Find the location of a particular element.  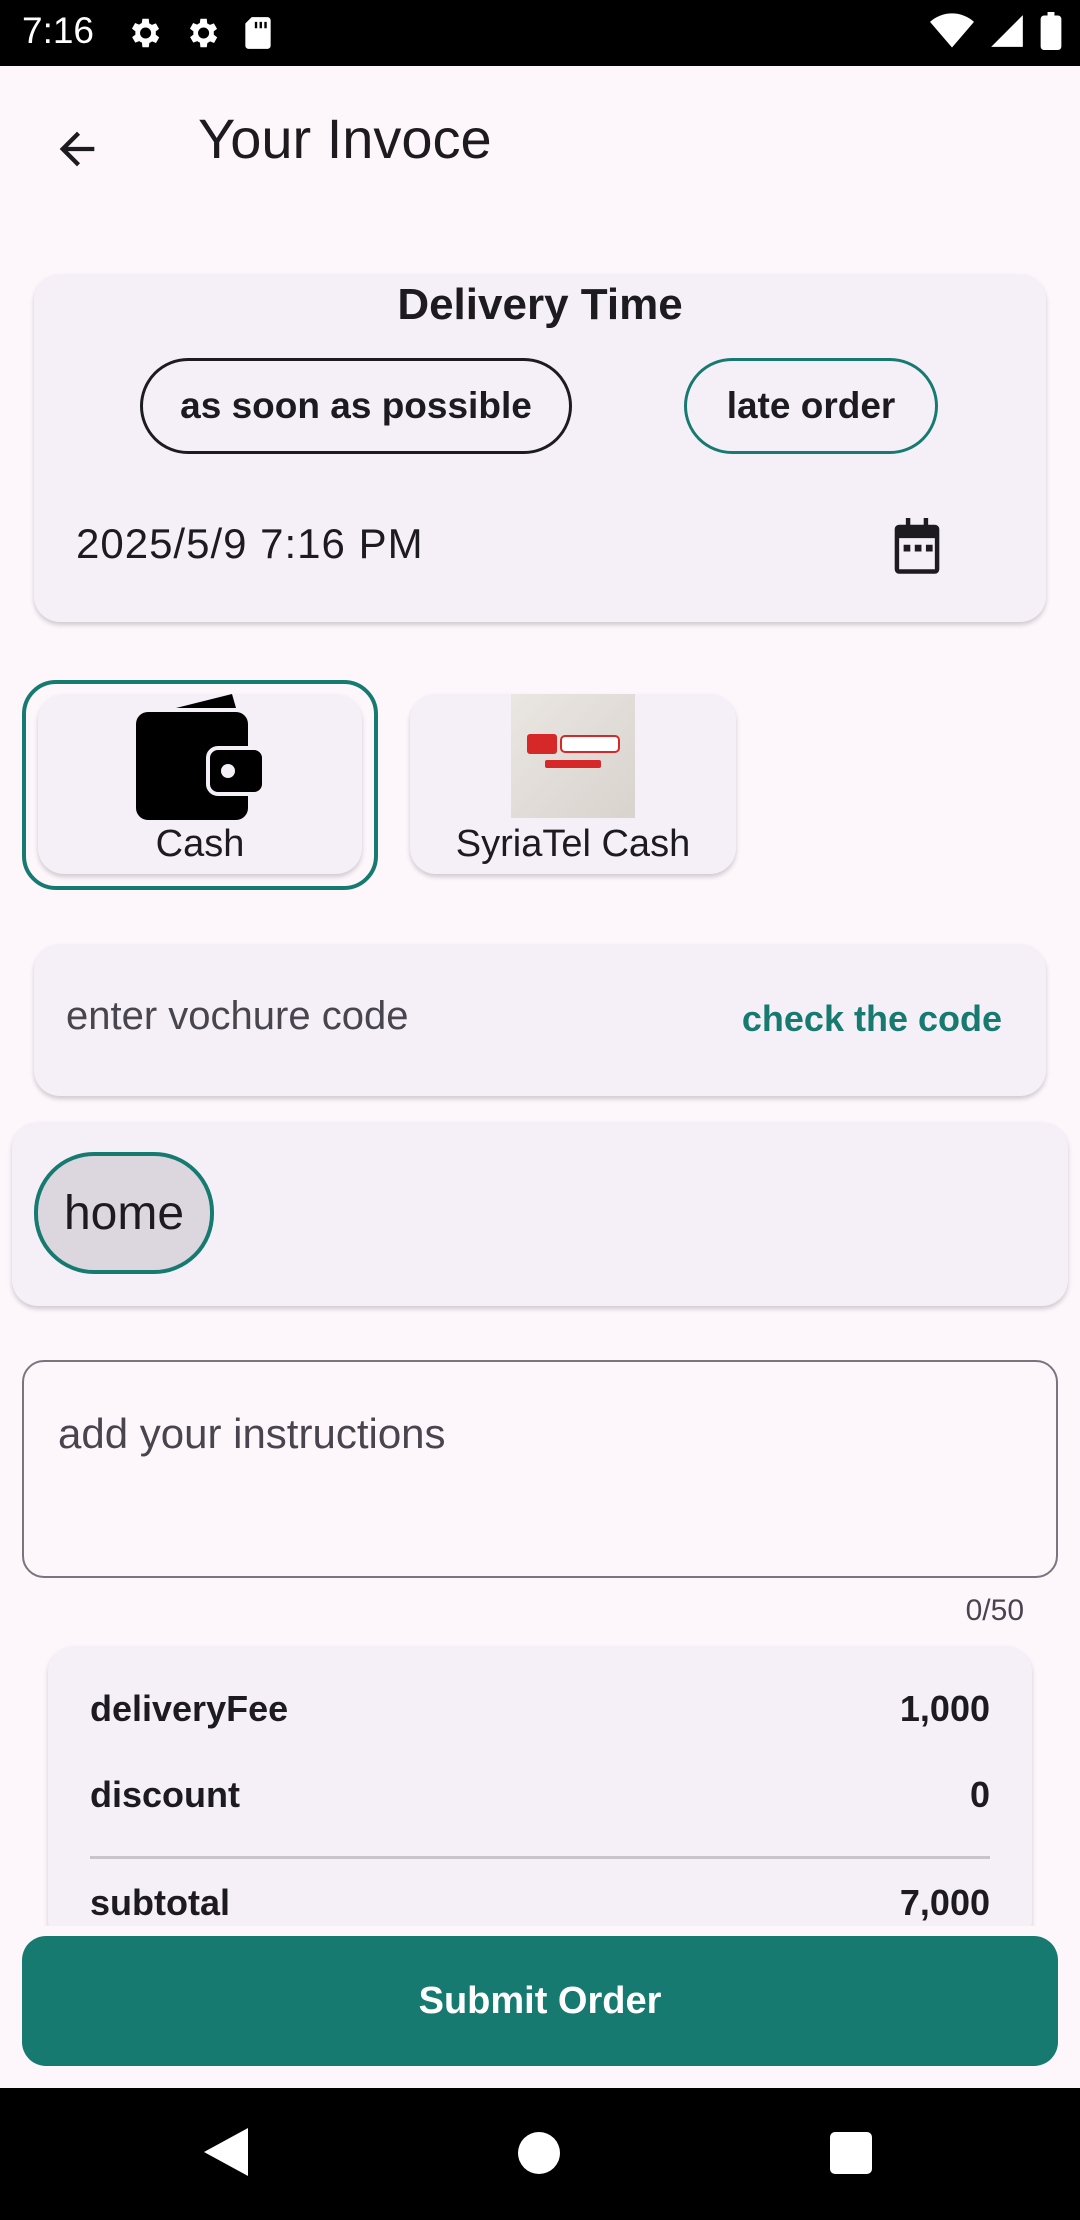

summary-divider is located at coordinates (540, 1857).